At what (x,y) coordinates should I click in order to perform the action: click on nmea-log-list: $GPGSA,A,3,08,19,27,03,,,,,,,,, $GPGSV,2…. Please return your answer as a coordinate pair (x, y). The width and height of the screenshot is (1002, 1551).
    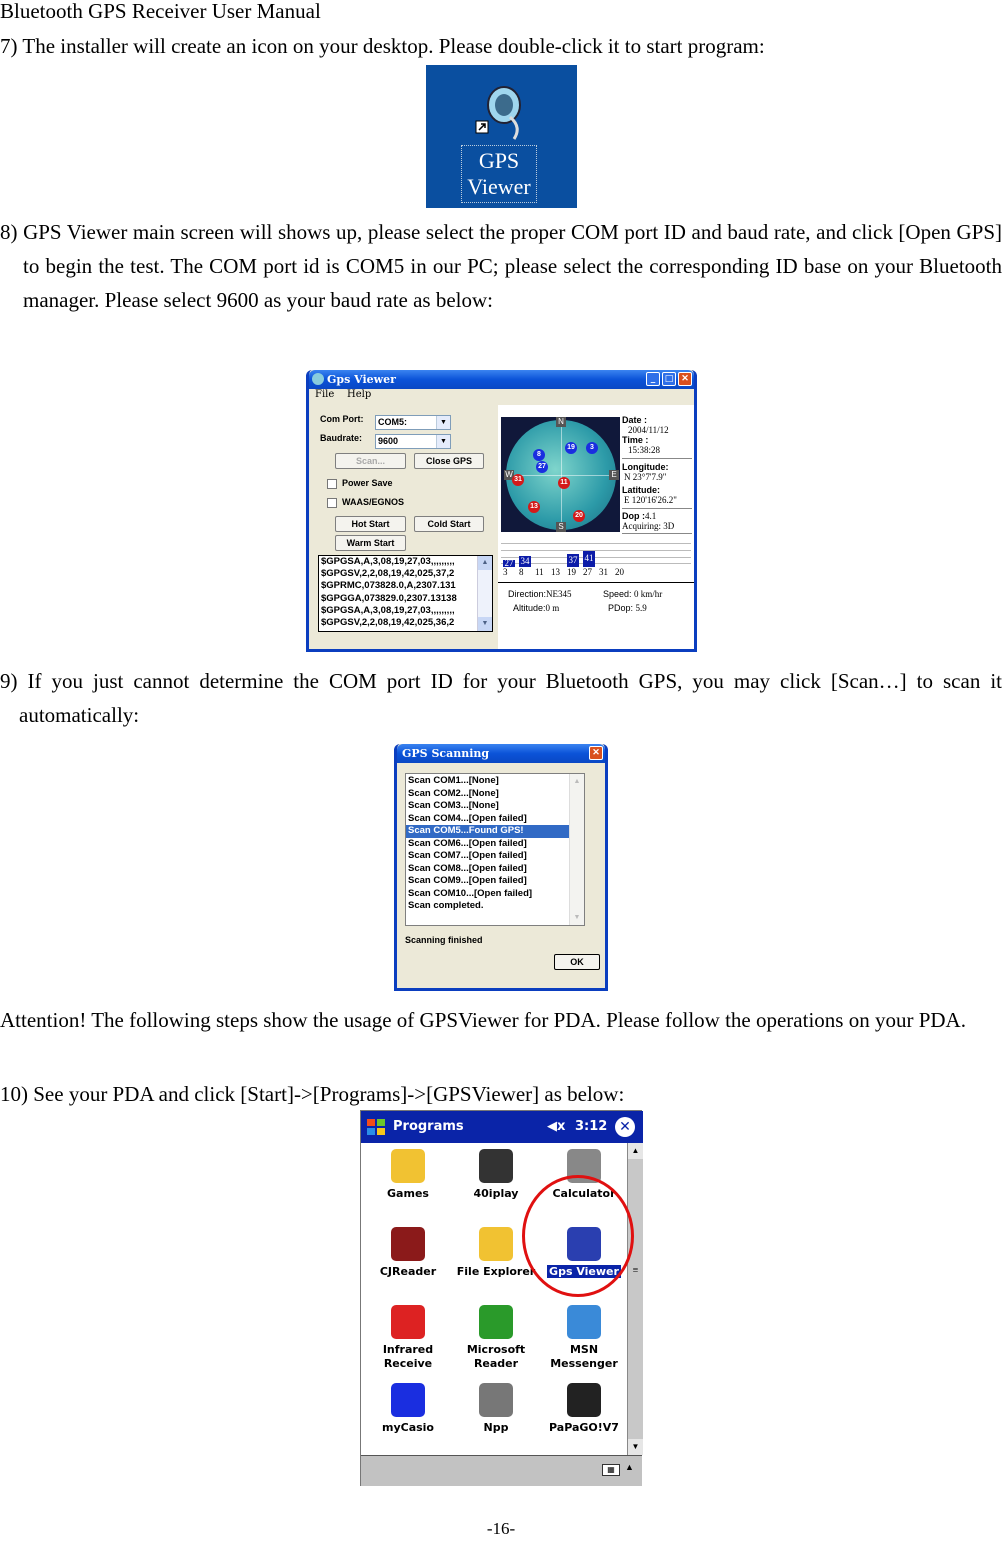
    Looking at the image, I should click on (405, 593).